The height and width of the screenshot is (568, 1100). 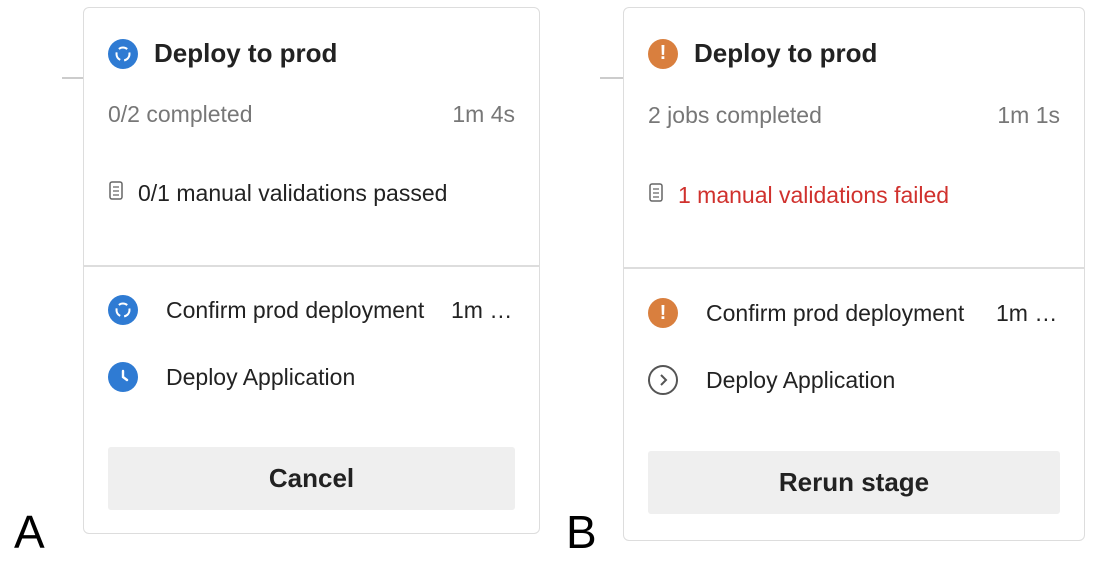 I want to click on stage-title: ! Deploy to prod, so click(x=762, y=53).